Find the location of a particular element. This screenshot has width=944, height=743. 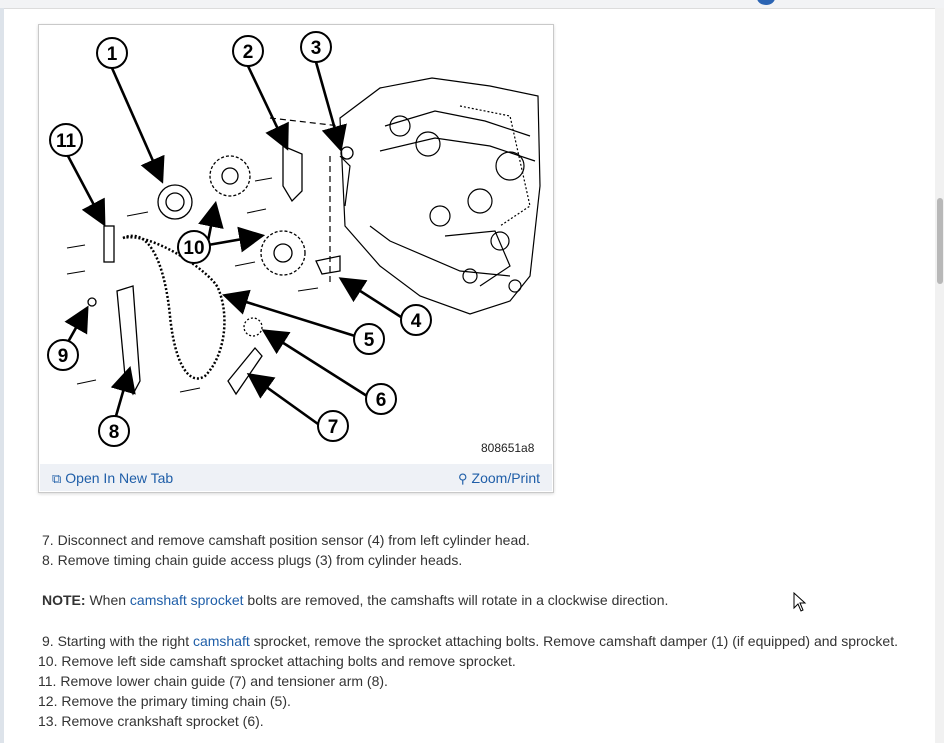

figure-toolbar: ⧉ Open In New Tab ⚲ Zoom/Print is located at coordinates (296, 477).